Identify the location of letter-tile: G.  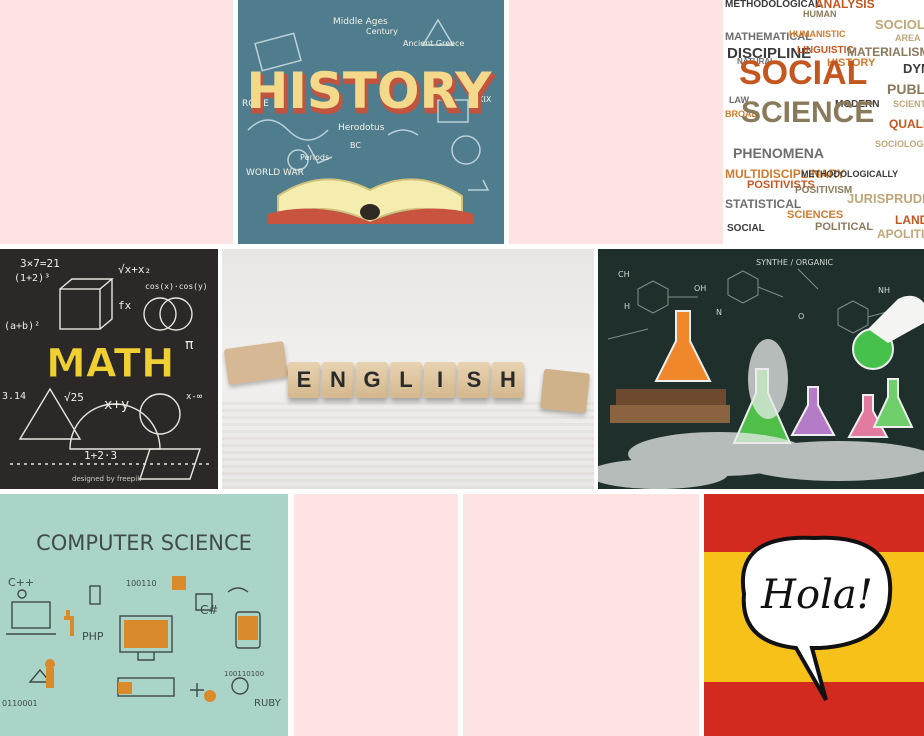
(372, 380).